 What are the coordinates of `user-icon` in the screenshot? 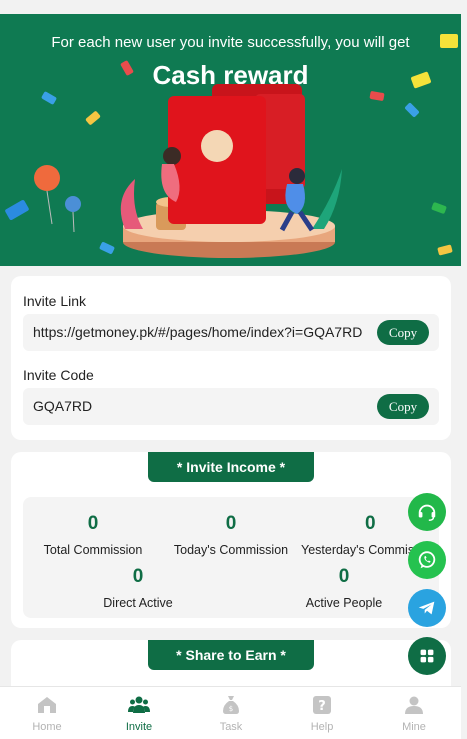 It's located at (414, 705).